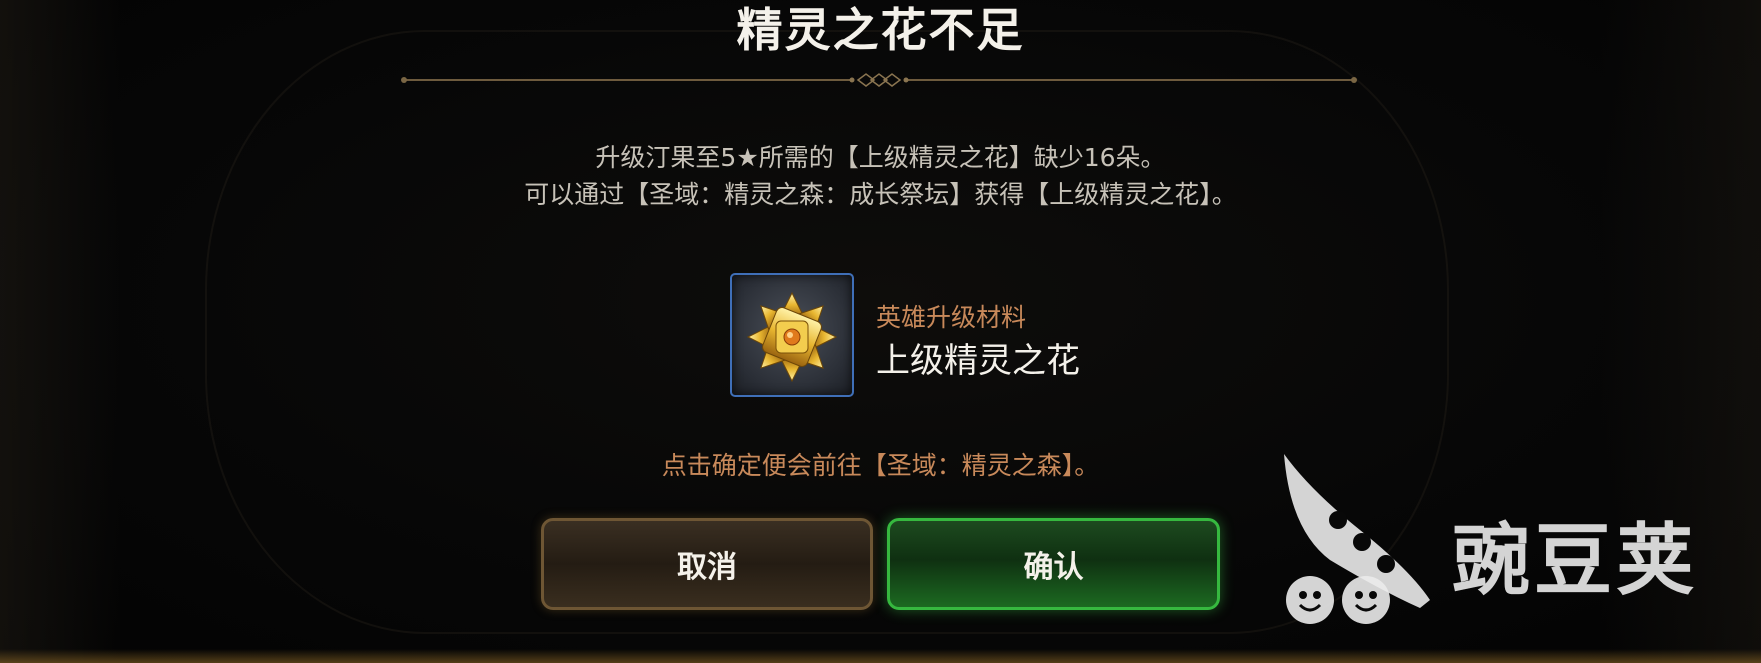 The width and height of the screenshot is (1761, 663). Describe the element at coordinates (60, 331) in the screenshot. I see `background-left-panel` at that location.